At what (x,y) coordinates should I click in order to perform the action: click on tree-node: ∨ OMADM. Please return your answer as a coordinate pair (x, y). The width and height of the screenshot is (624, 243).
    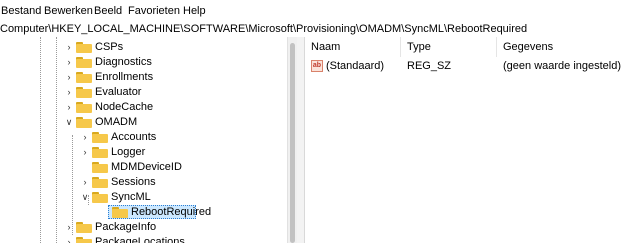
    Looking at the image, I should click on (143, 122).